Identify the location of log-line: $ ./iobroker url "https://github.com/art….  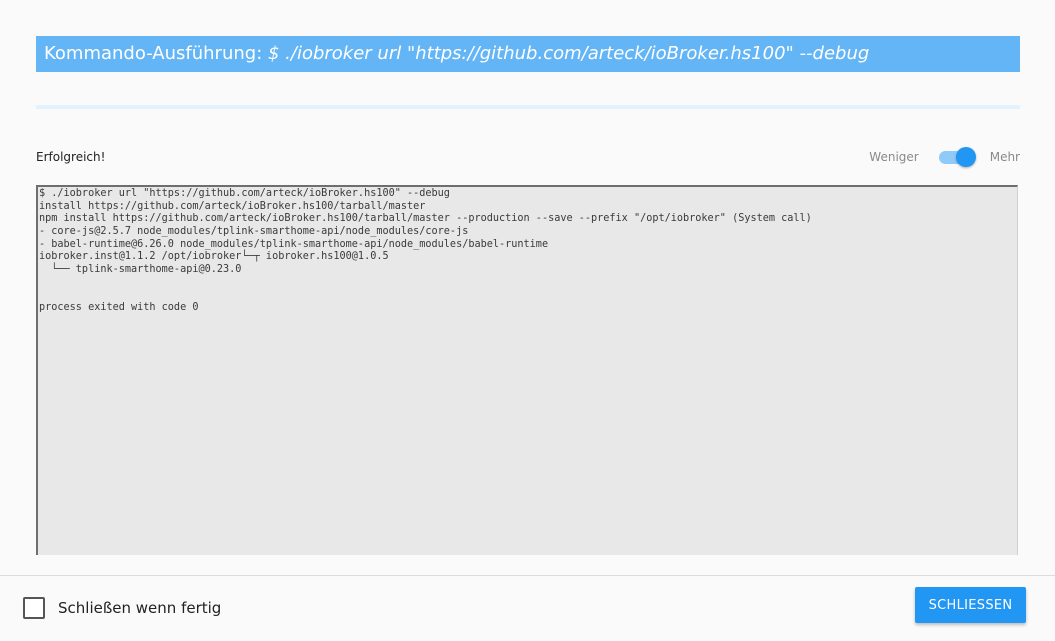
(244, 193).